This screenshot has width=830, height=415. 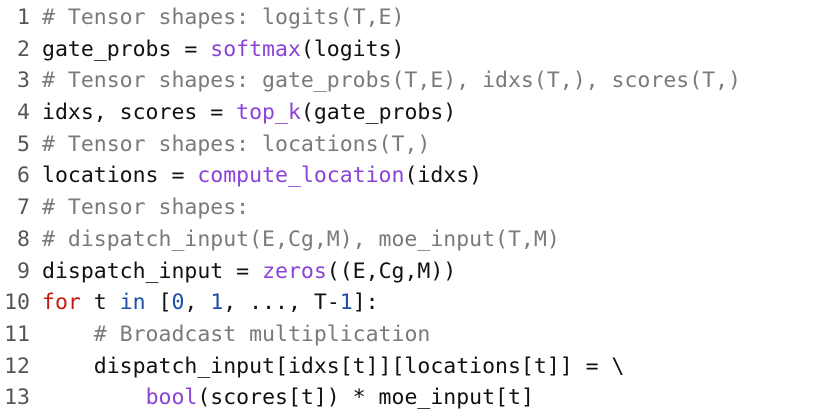 I want to click on line-code: # Broadcast multiplication, so click(x=430, y=335).